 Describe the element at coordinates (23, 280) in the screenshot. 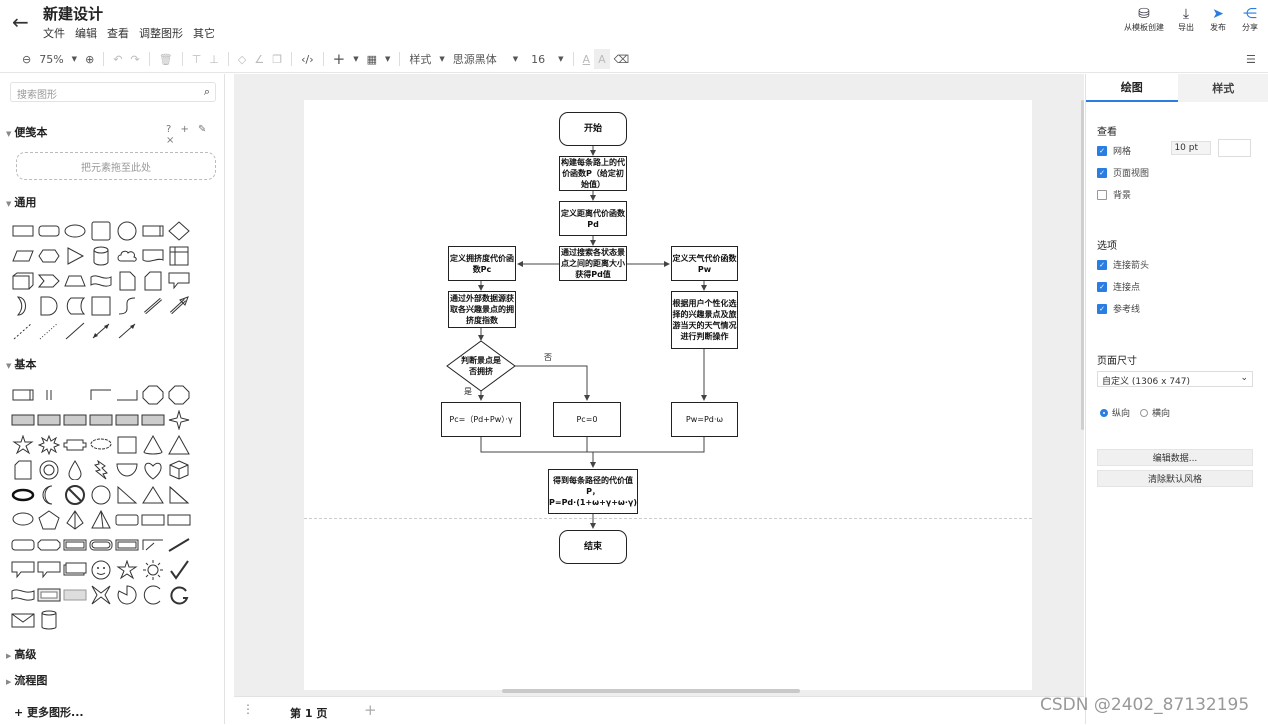

I see `cube-shape` at that location.